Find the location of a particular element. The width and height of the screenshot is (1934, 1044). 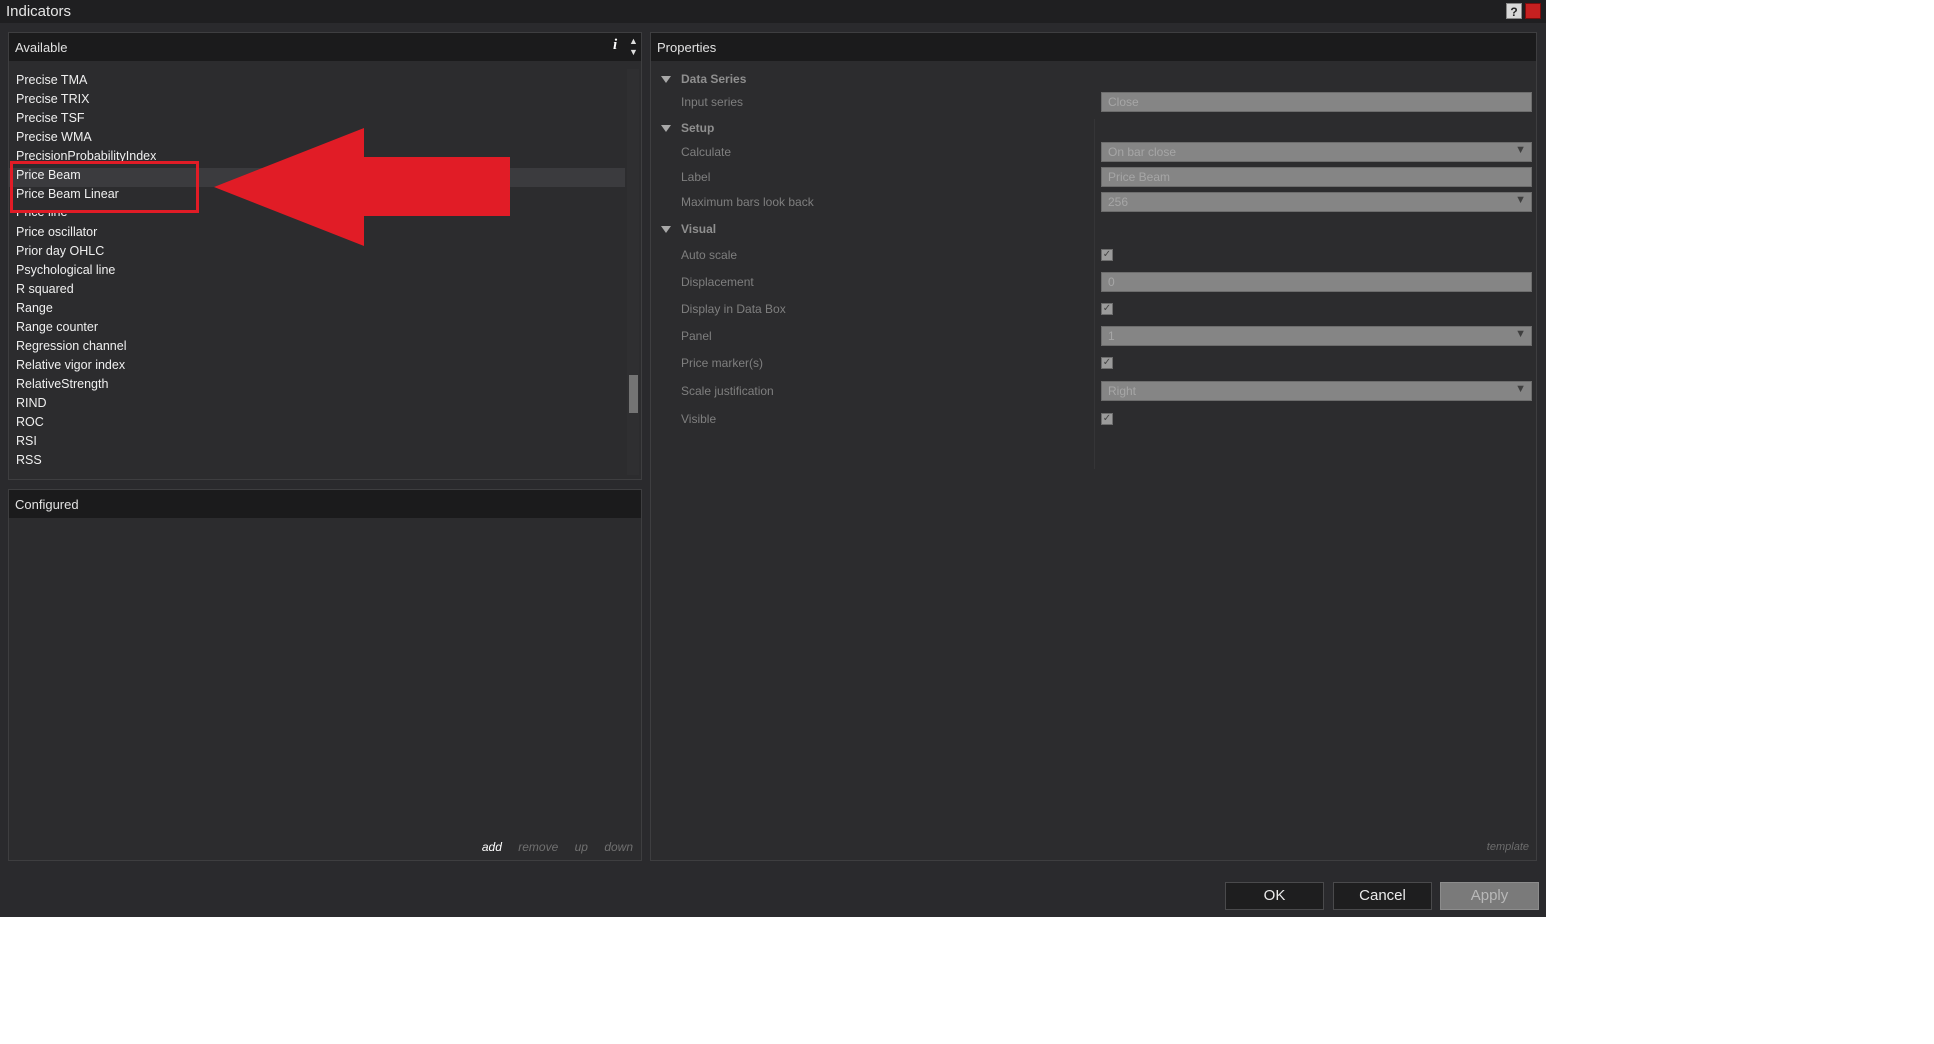

column-divider is located at coordinates (1094, 294).